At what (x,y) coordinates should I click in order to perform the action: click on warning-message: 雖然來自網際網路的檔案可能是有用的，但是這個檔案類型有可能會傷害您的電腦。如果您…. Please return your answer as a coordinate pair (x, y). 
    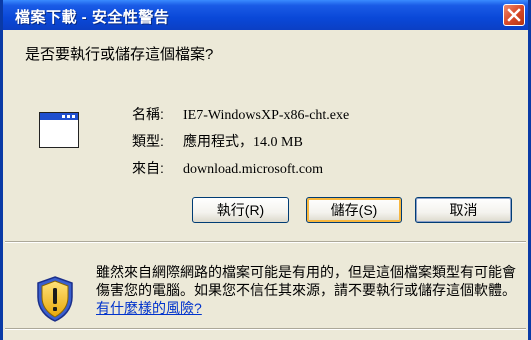
    Looking at the image, I should click on (306, 281).